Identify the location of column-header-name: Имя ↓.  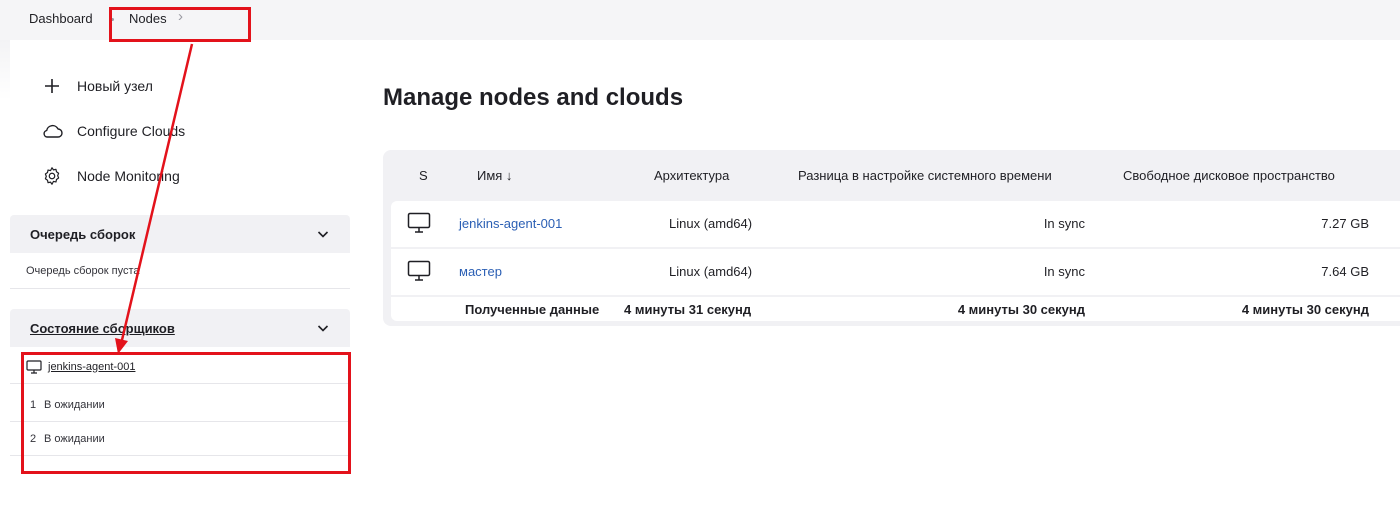
(494, 175).